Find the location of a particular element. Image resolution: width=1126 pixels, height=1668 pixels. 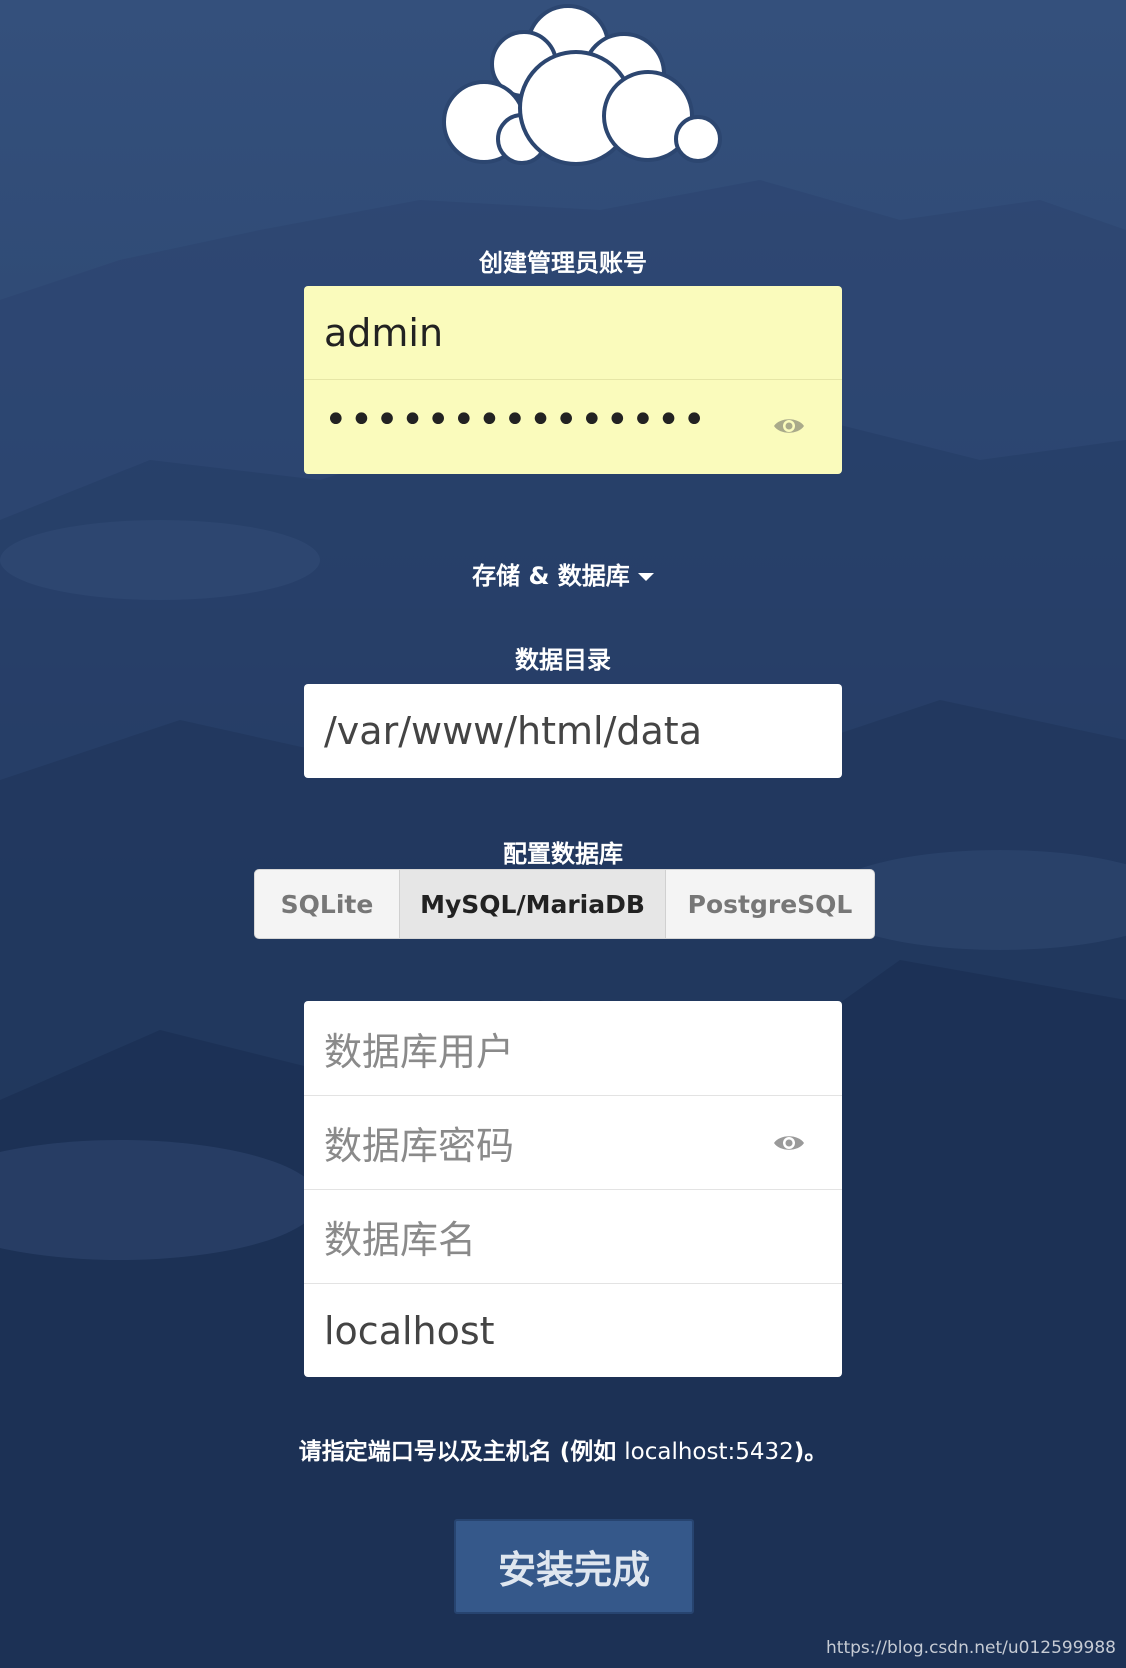

database-password-field: 数据库密码 is located at coordinates (573, 1142).